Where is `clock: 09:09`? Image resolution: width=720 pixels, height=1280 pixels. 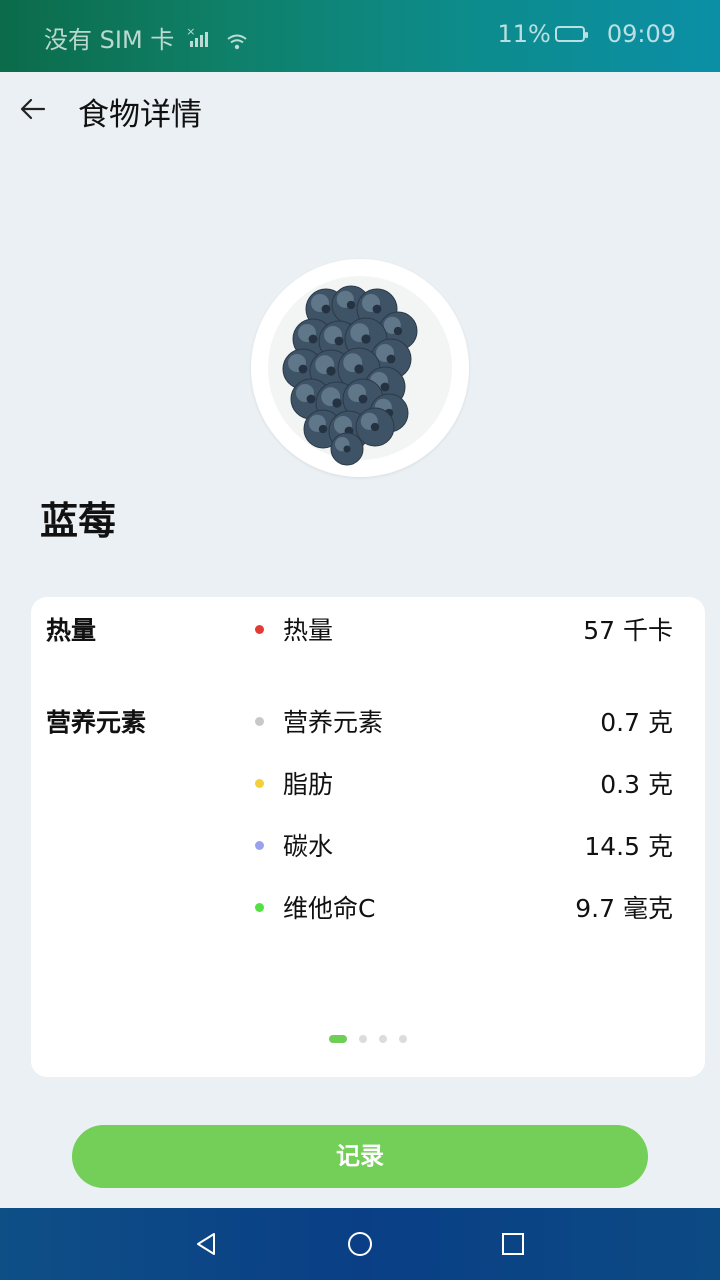
clock: 09:09 is located at coordinates (641, 34).